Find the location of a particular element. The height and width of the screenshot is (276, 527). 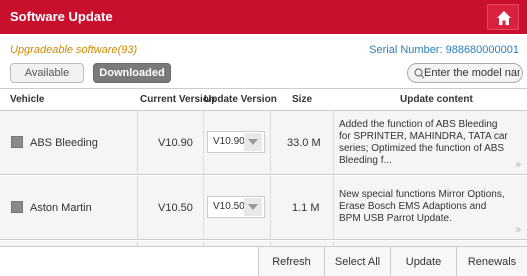

home-icon is located at coordinates (504, 18).